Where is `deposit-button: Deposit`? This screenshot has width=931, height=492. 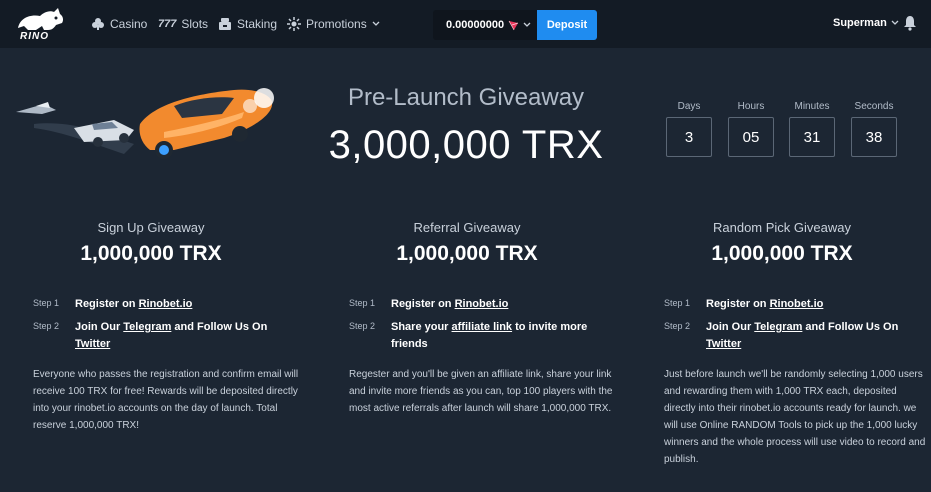 deposit-button: Deposit is located at coordinates (567, 25).